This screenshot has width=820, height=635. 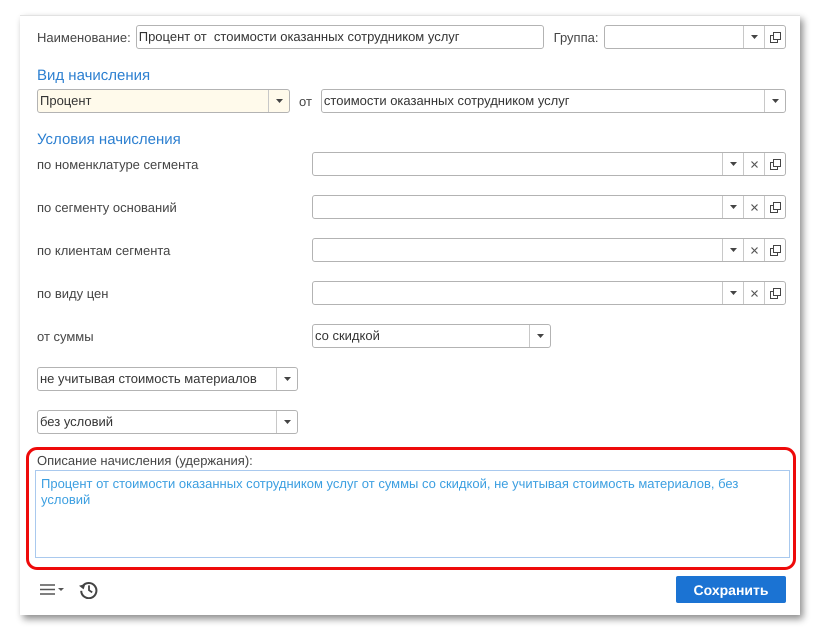 I want to click on field-label: Описание начисления (удержания):, so click(x=145, y=461).